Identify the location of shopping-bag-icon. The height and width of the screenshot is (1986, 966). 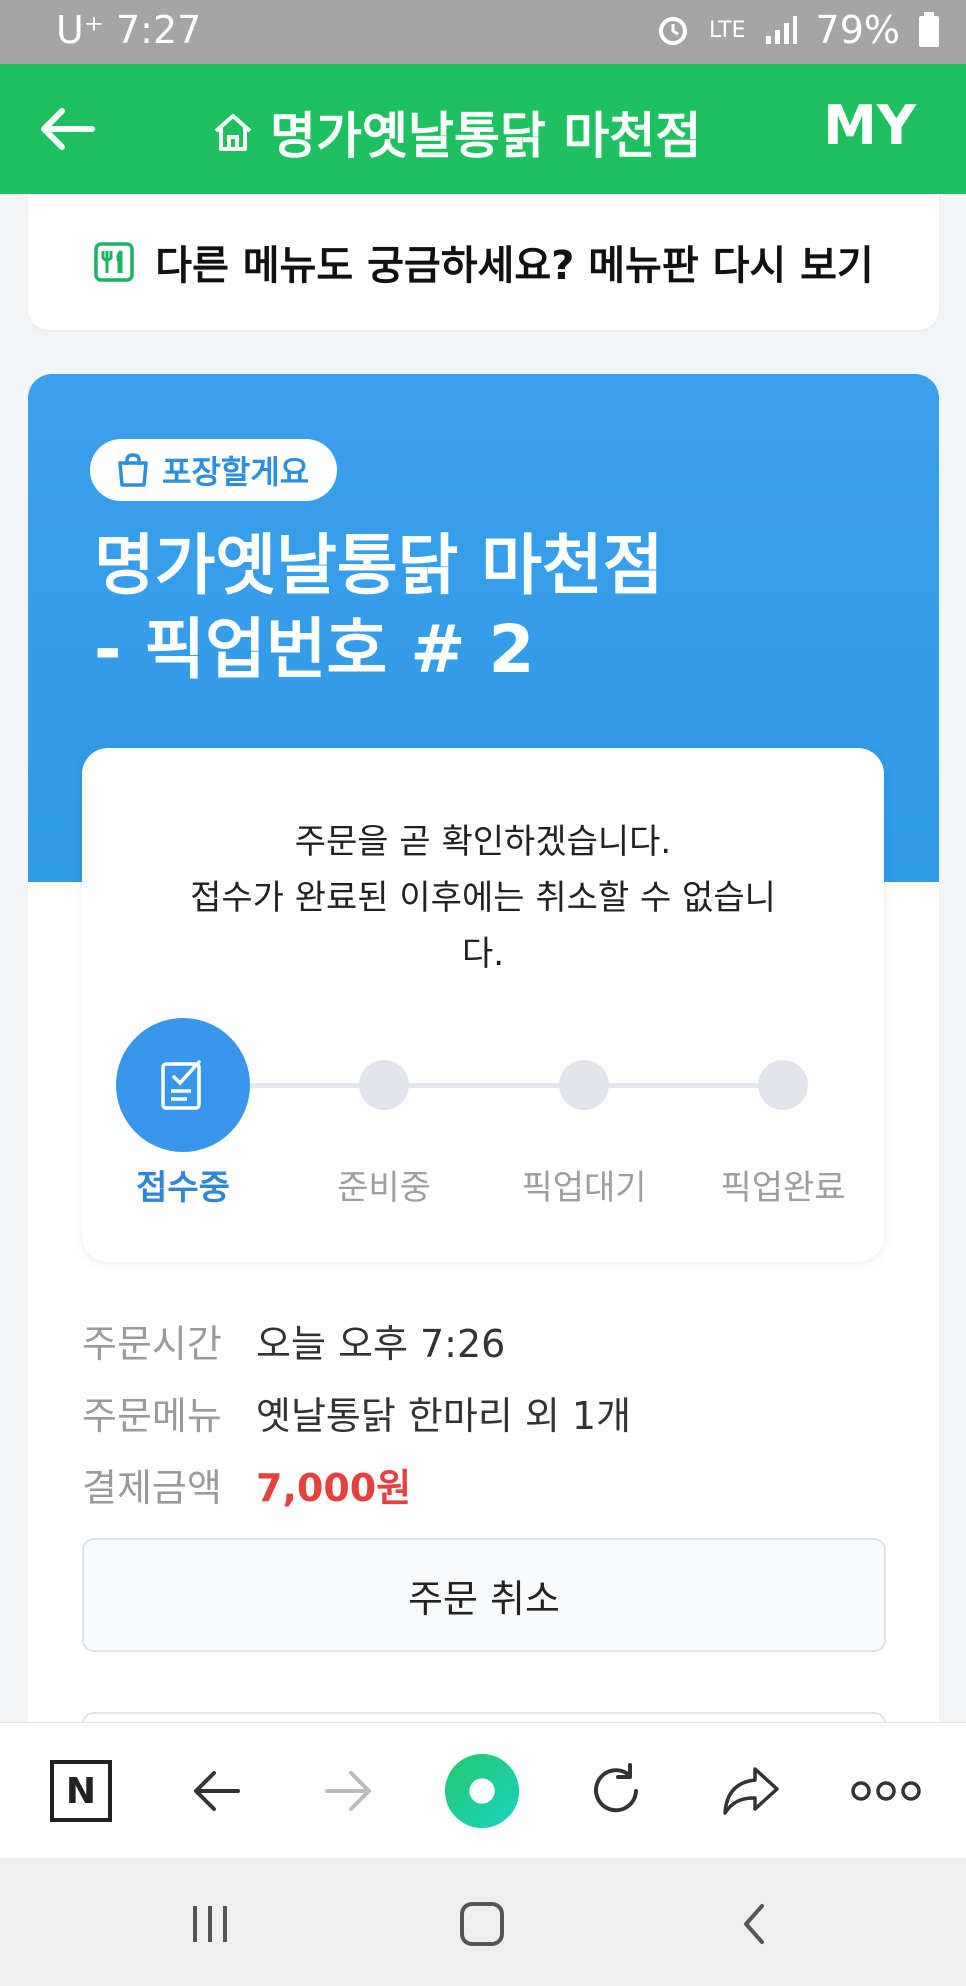
(133, 470).